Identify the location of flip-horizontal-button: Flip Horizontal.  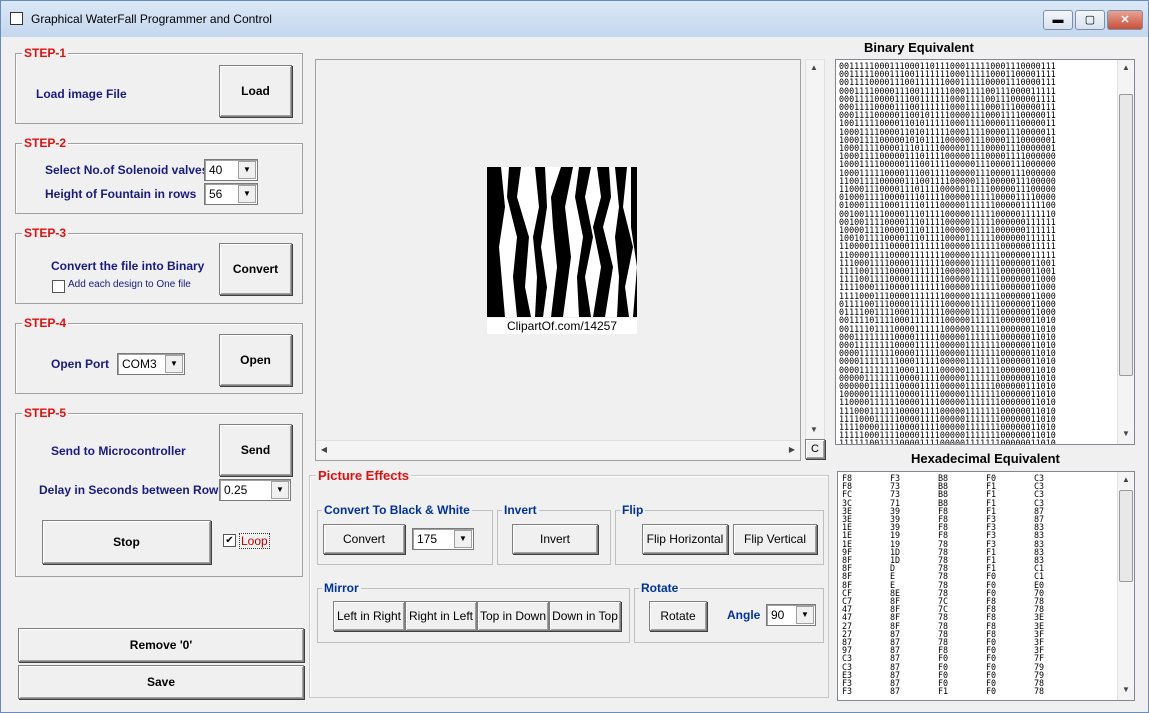
(685, 539).